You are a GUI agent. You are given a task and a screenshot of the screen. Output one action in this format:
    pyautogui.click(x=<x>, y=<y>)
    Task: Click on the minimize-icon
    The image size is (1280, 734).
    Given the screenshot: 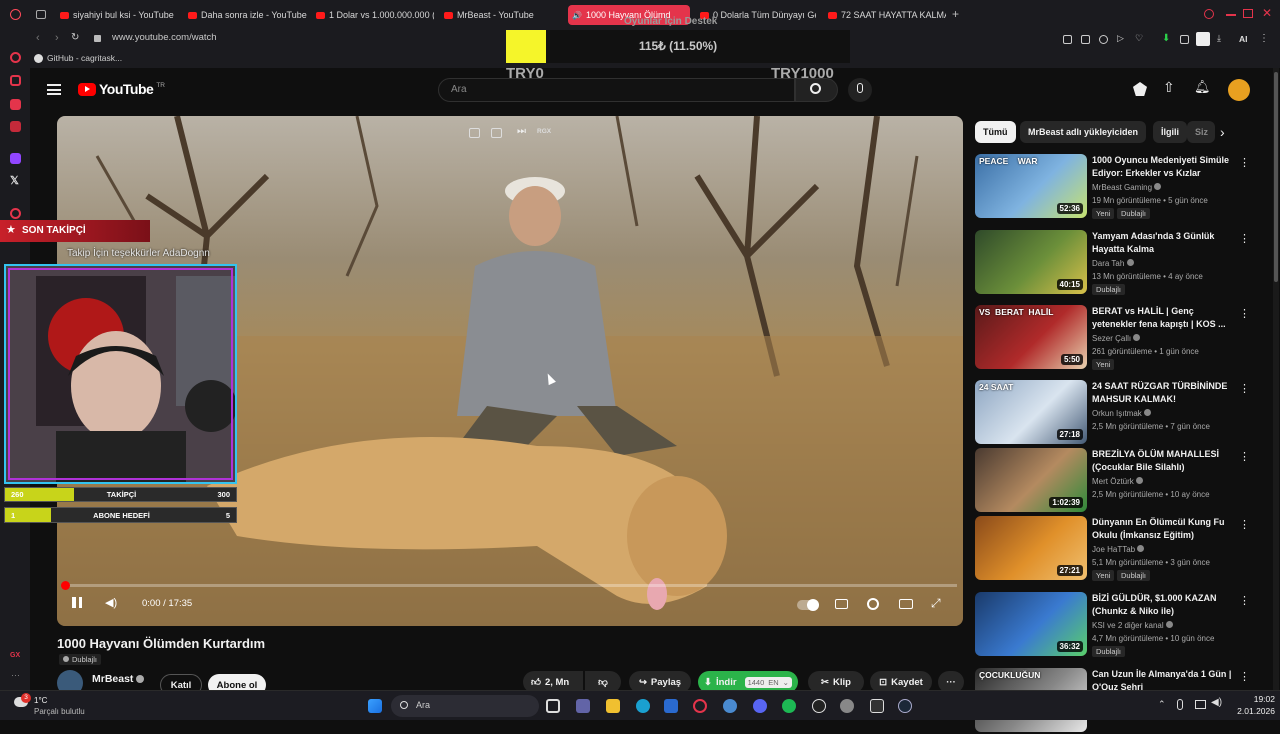 What is the action you would take?
    pyautogui.click(x=1231, y=15)
    